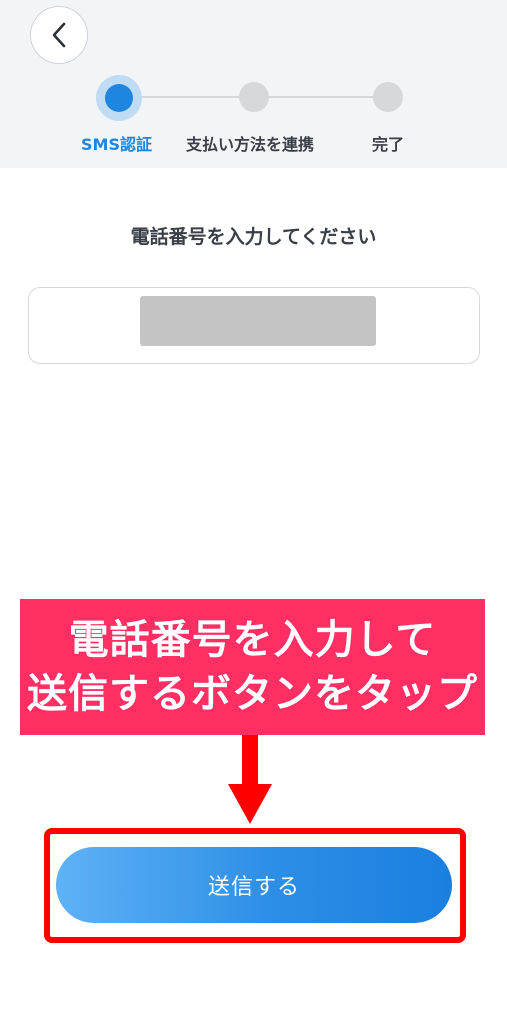  What do you see at coordinates (119, 98) in the screenshot?
I see `step-indicator-sms` at bounding box center [119, 98].